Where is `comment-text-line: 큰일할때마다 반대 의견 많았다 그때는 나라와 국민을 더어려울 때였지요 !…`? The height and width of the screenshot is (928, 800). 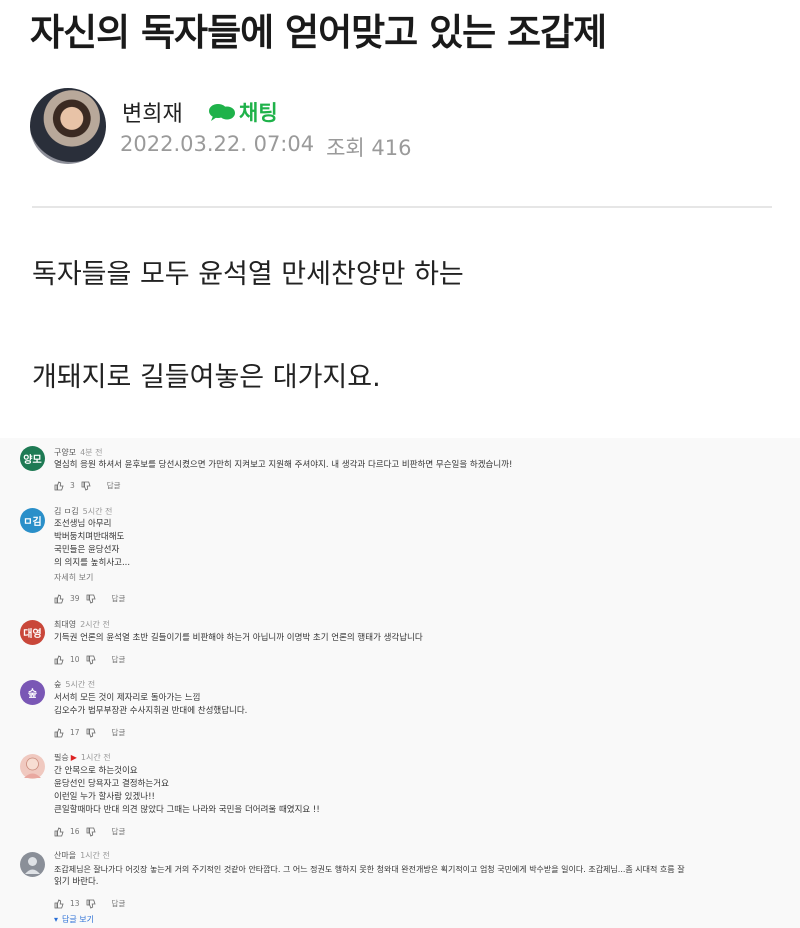 comment-text-line: 큰일할때마다 반대 의견 많았다 그때는 나라와 국민을 더어려울 때였지요 !… is located at coordinates (187, 810).